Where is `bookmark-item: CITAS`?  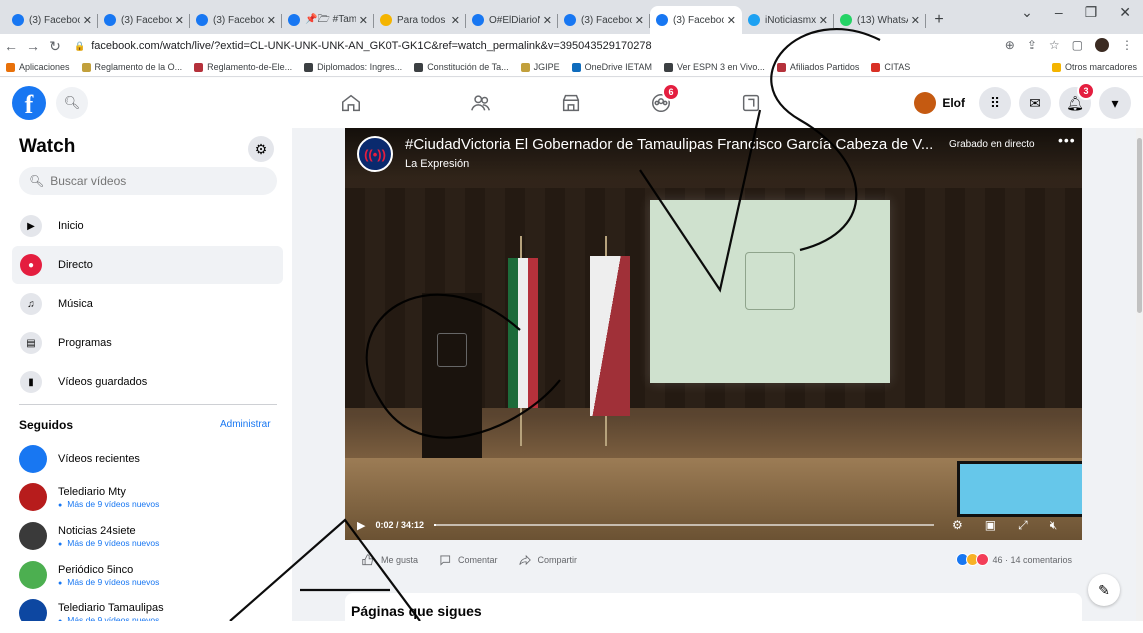
bookmark-item: CITAS is located at coordinates (890, 67).